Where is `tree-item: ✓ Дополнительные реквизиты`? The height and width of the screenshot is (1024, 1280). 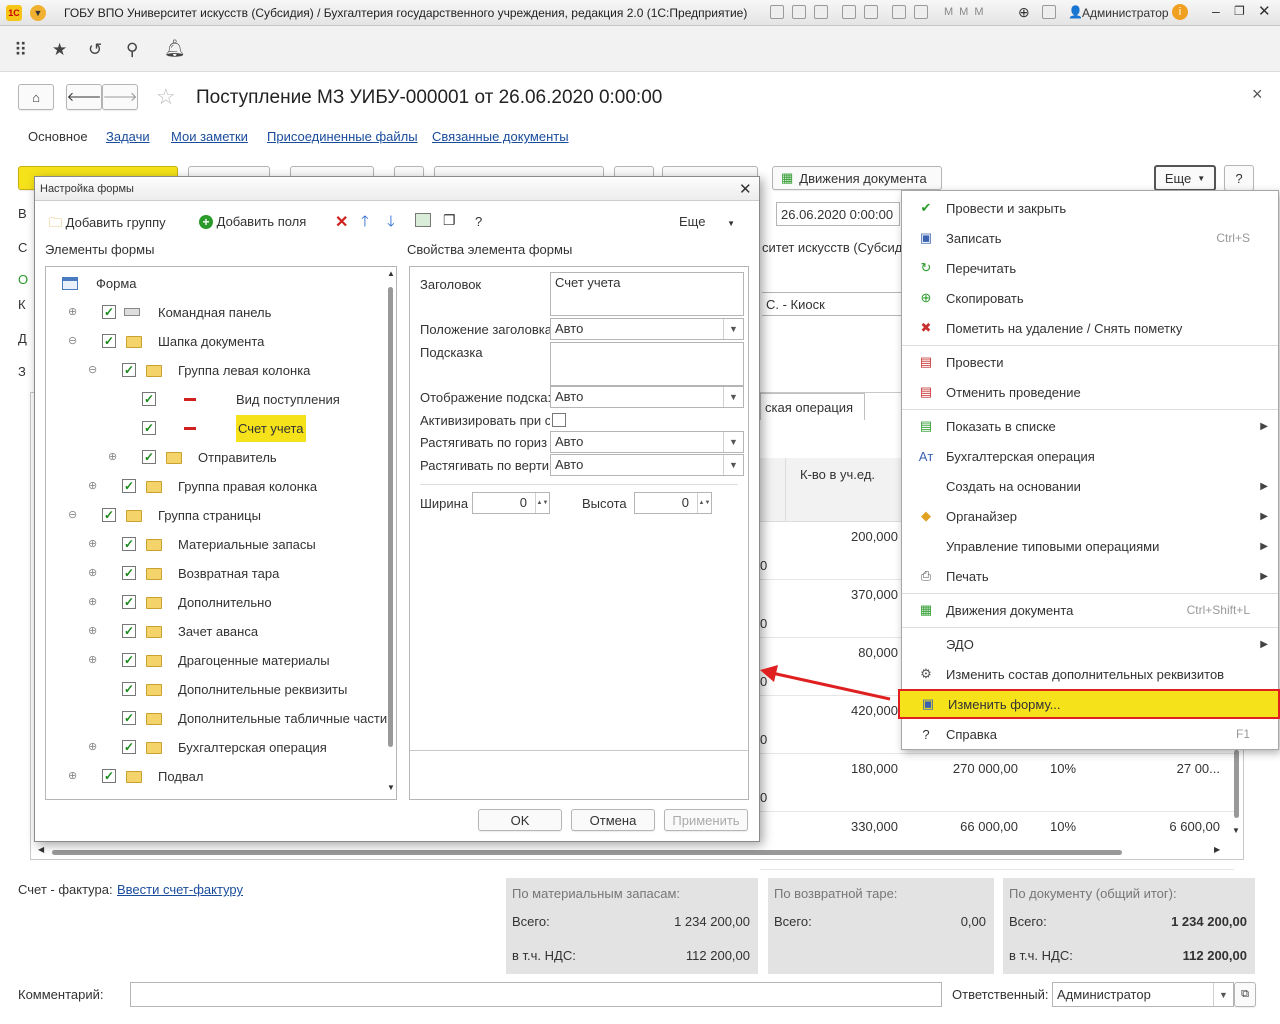 tree-item: ✓ Дополнительные реквизиты is located at coordinates (215, 689).